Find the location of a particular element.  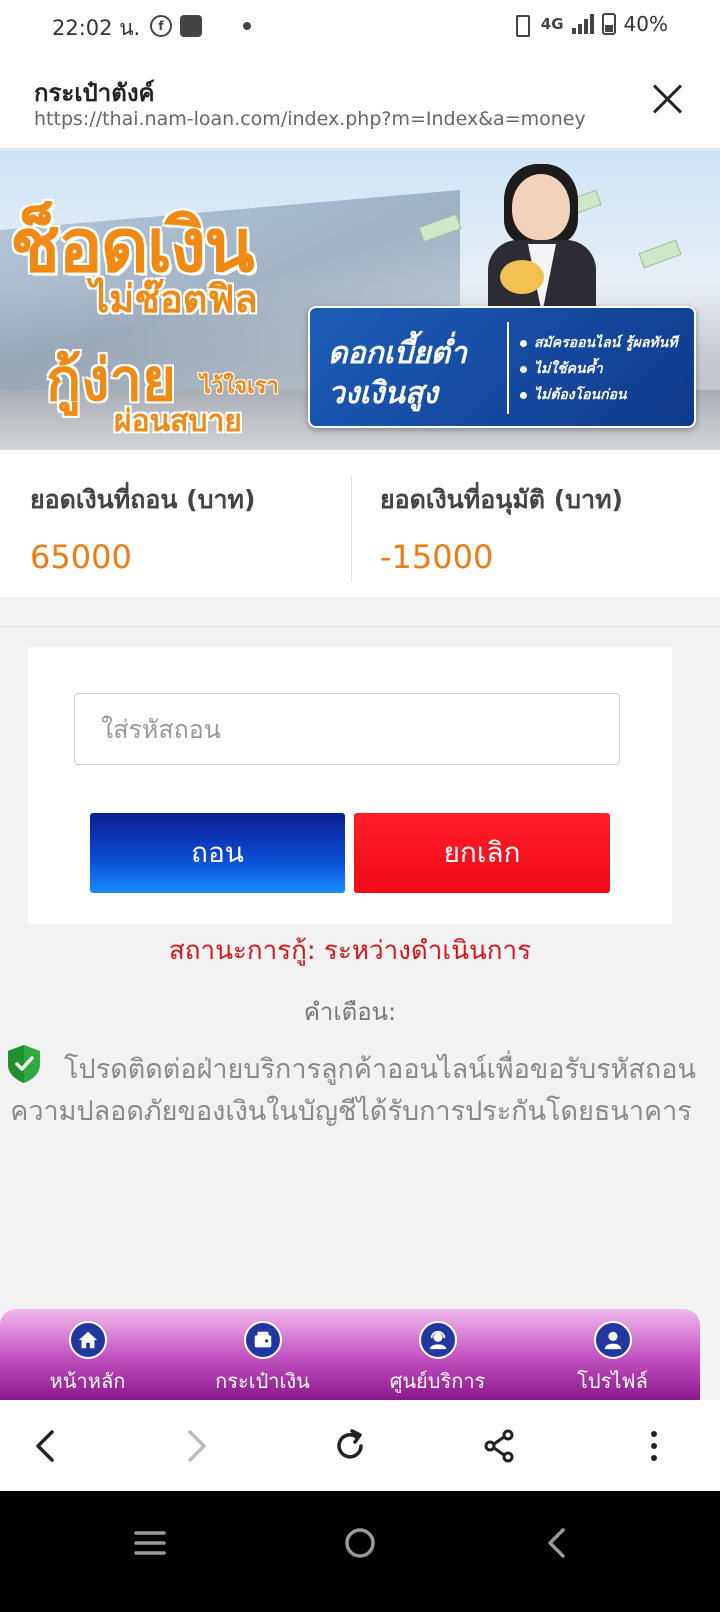

nav-item-profile: โปรไฟล์ is located at coordinates (612, 1354).